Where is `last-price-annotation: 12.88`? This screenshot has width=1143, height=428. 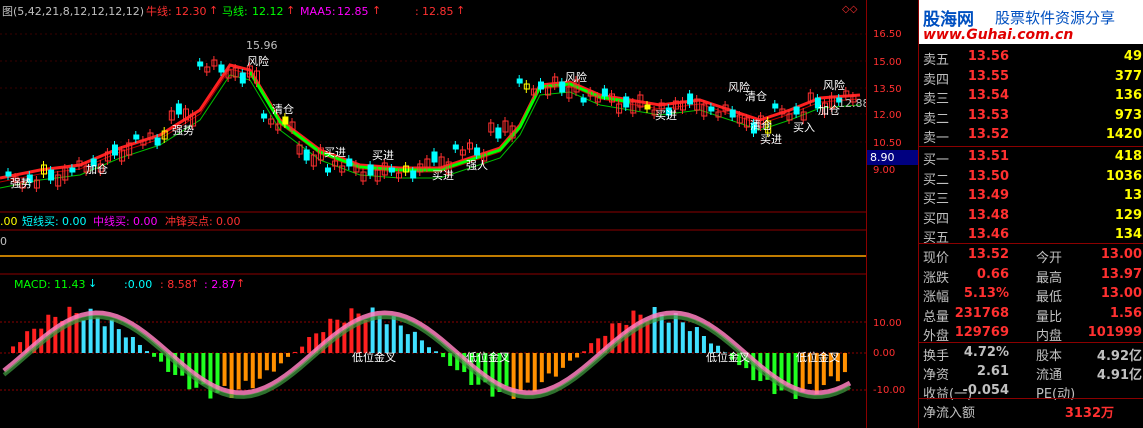
last-price-annotation: 12.88 is located at coordinates (852, 103).